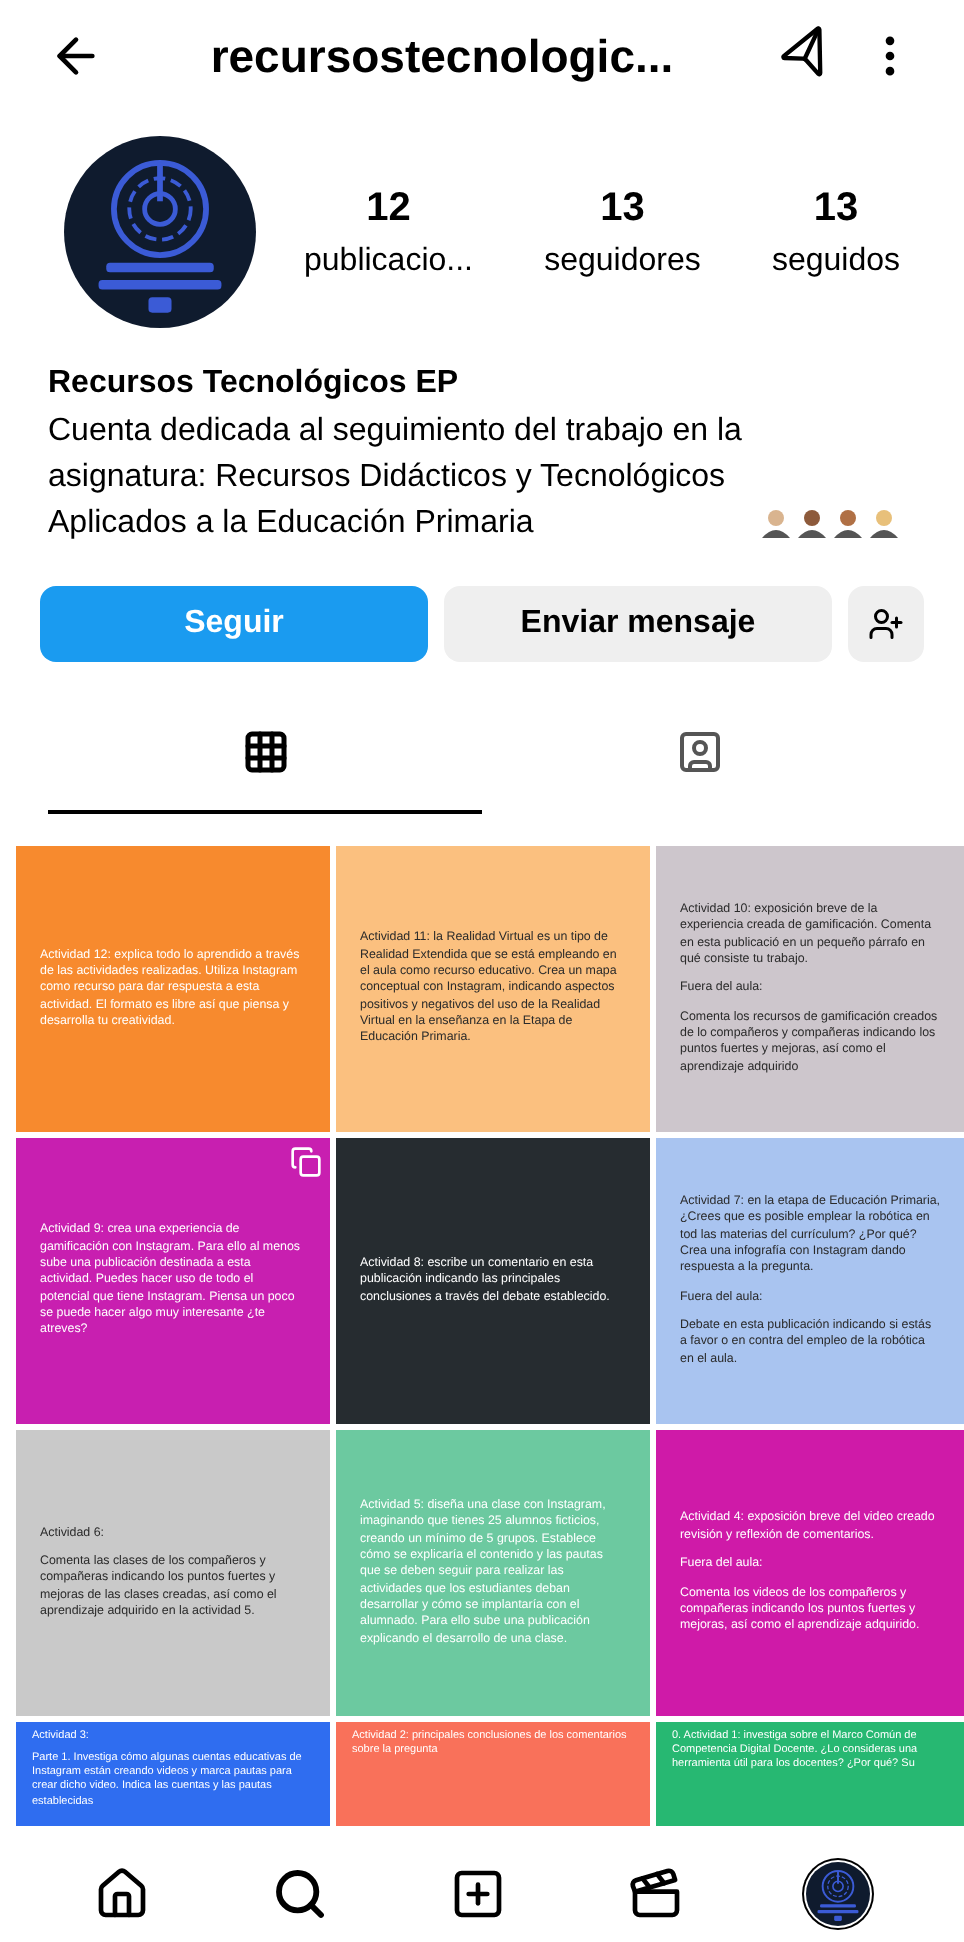  I want to click on message-button: Enviar mensaje, so click(638, 624).